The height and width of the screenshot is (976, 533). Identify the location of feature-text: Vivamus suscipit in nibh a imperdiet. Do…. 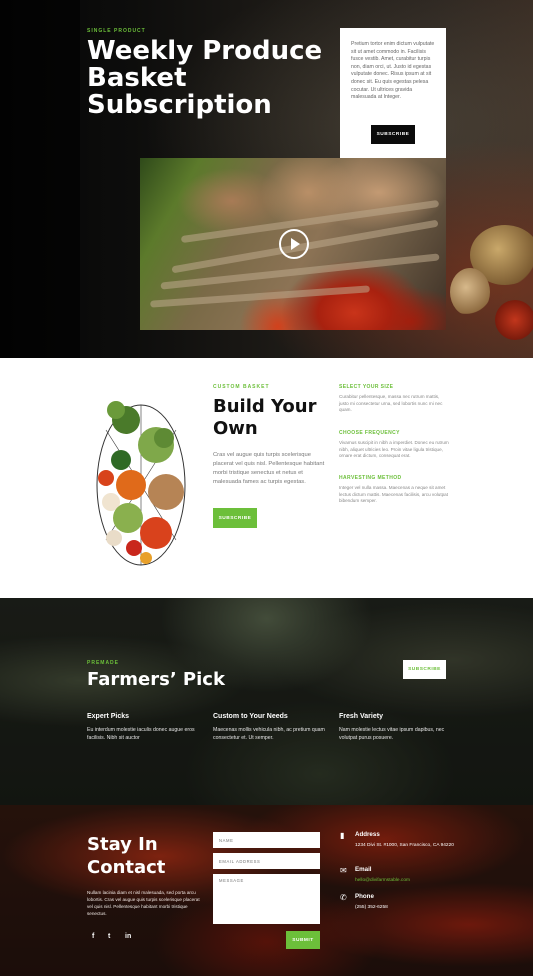
(394, 449).